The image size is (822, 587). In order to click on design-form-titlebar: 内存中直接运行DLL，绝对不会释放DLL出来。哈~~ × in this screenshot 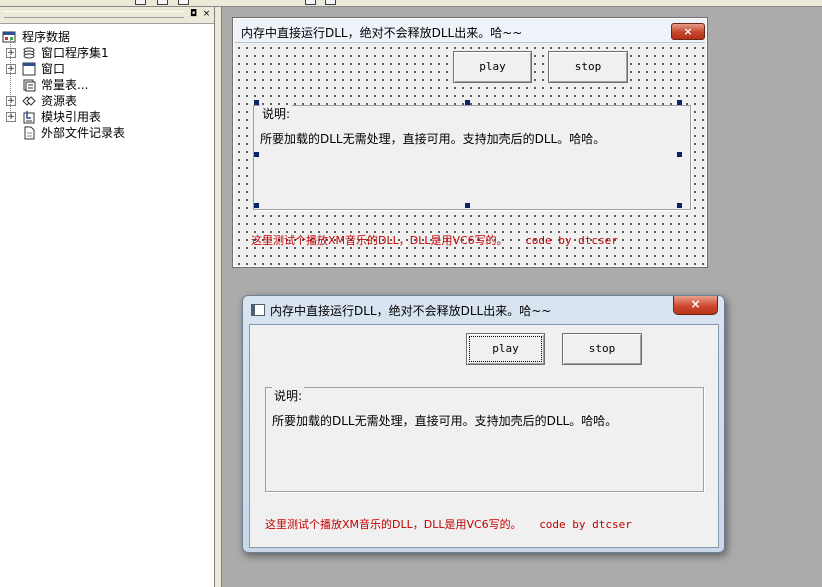, I will do `click(470, 31)`.